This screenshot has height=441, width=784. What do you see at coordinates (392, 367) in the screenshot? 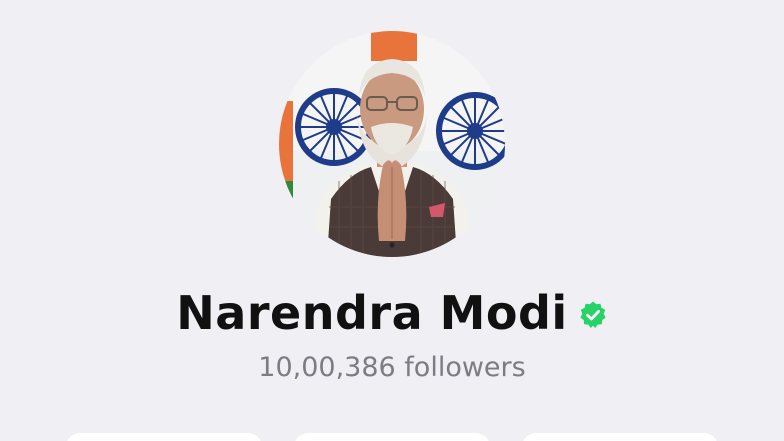
I see `followers-count: 10,00,386 followers` at bounding box center [392, 367].